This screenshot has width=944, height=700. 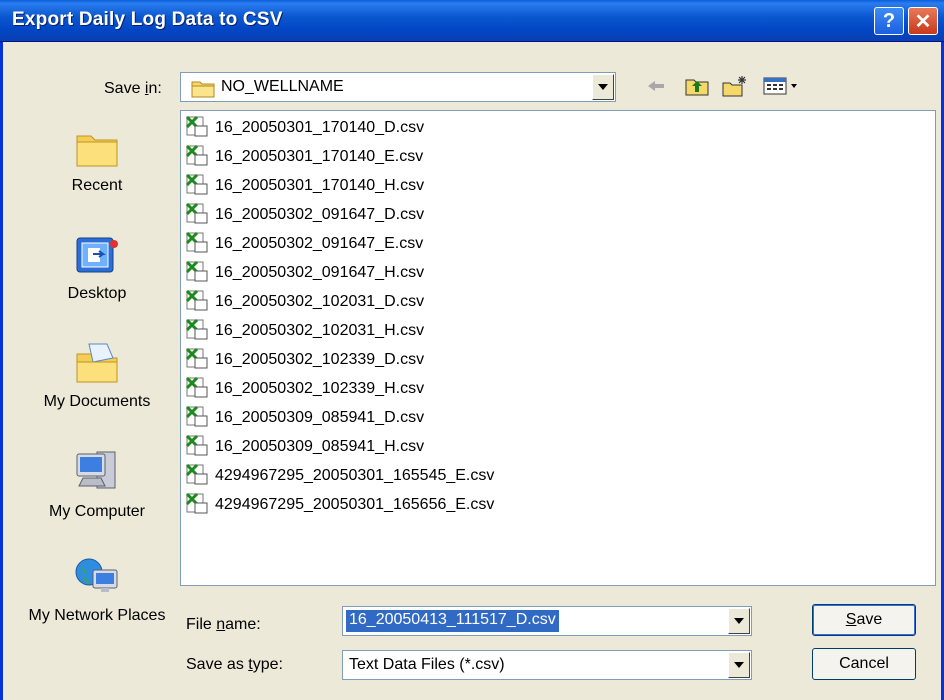 What do you see at coordinates (869, 619) in the screenshot?
I see `save-button-label: ave` at bounding box center [869, 619].